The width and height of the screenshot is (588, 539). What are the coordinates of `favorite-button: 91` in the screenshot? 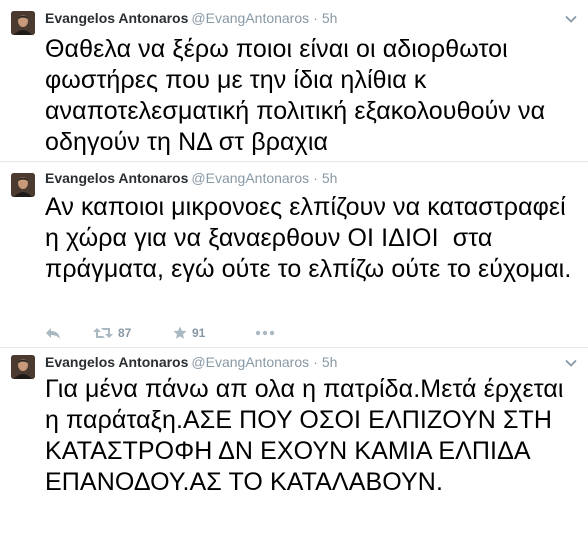 It's located at (189, 333).